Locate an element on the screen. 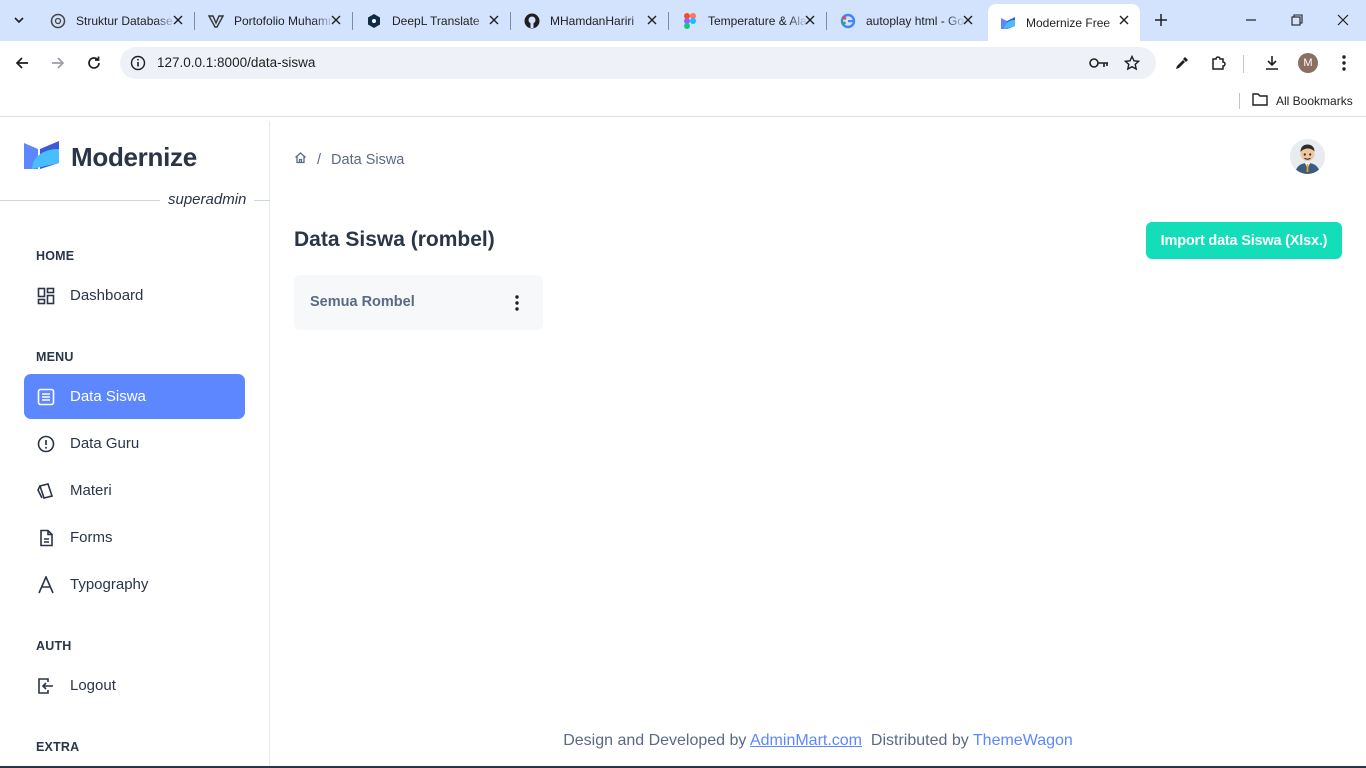 This screenshot has height=768, width=1366. sidebar-item-label: Dashboard is located at coordinates (107, 295).